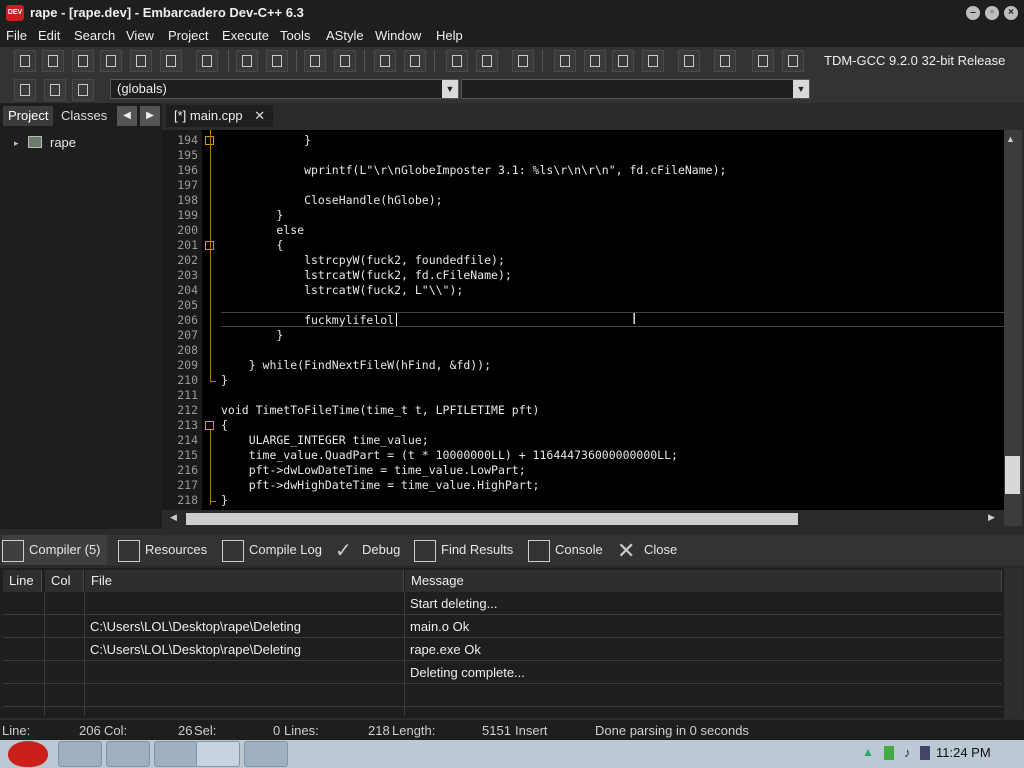 The width and height of the screenshot is (1024, 768). What do you see at coordinates (1010, 139) in the screenshot?
I see `scroll-up-icon: ▲` at bounding box center [1010, 139].